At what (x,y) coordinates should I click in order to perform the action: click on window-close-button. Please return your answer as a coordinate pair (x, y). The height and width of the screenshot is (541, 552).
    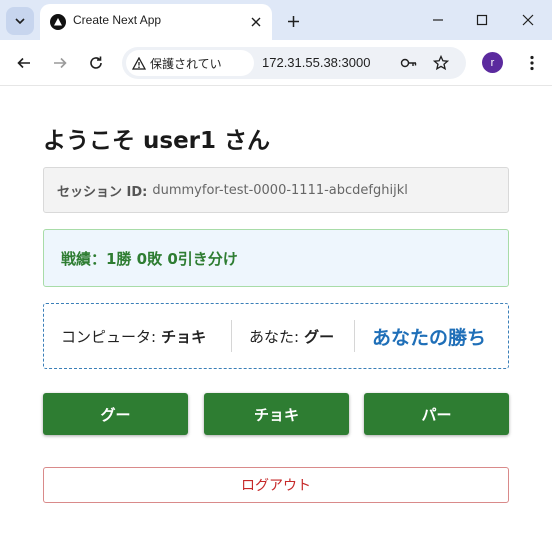
    Looking at the image, I should click on (528, 20).